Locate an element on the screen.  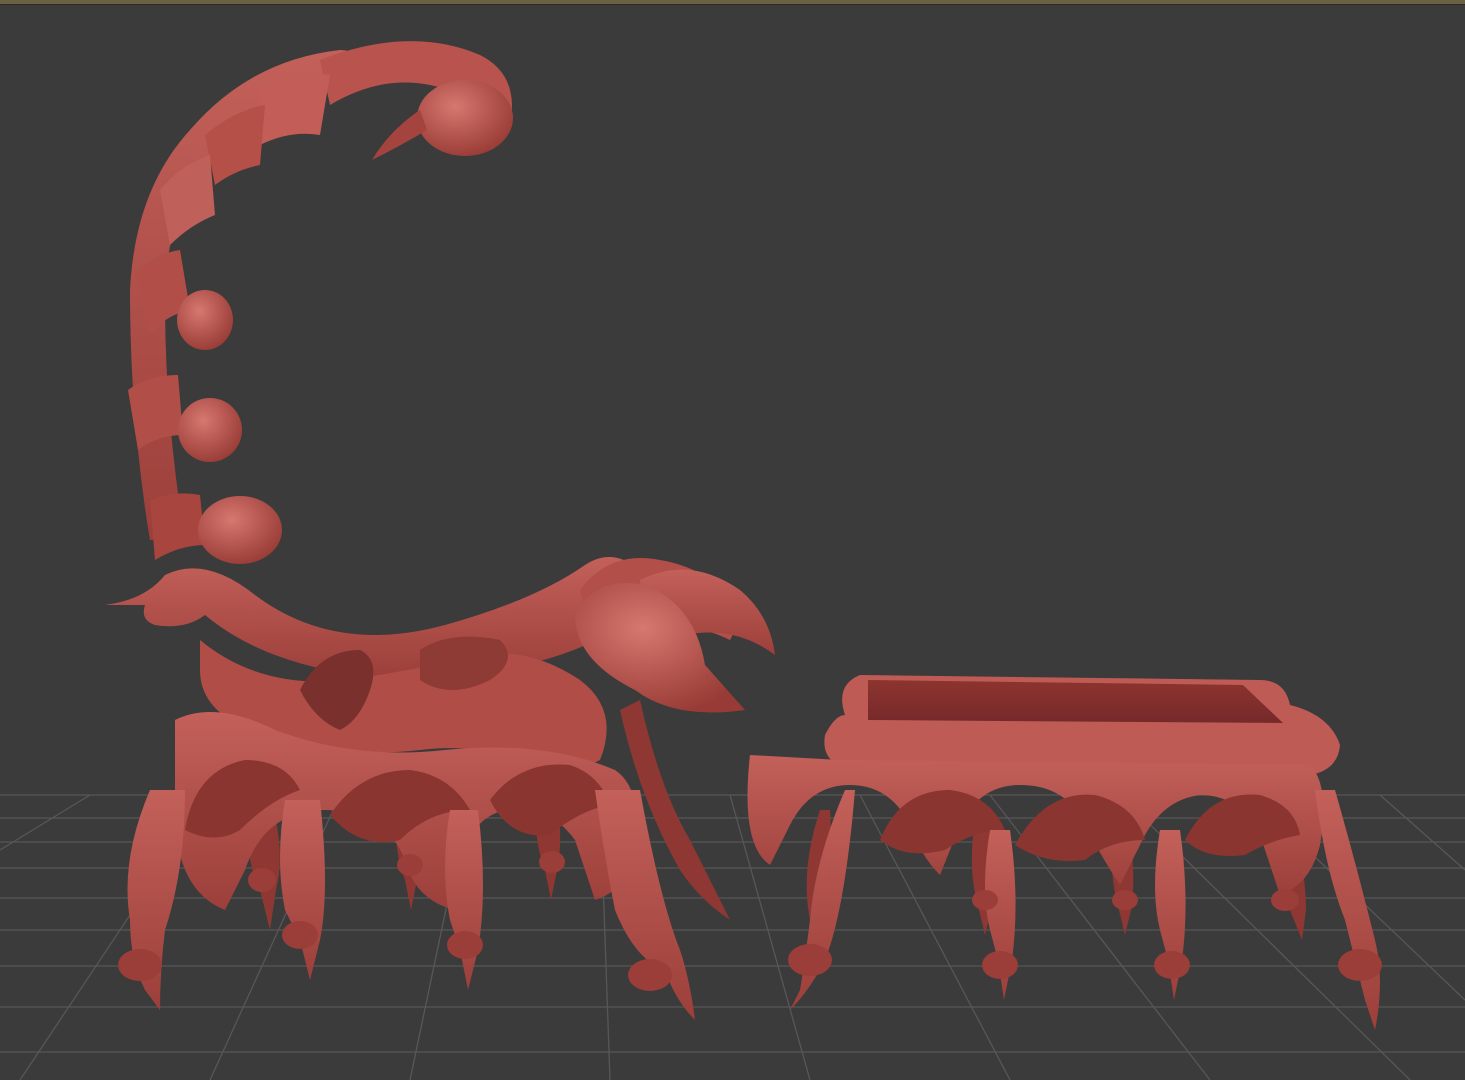
ottoman-top-surface is located at coordinates (1075, 701).